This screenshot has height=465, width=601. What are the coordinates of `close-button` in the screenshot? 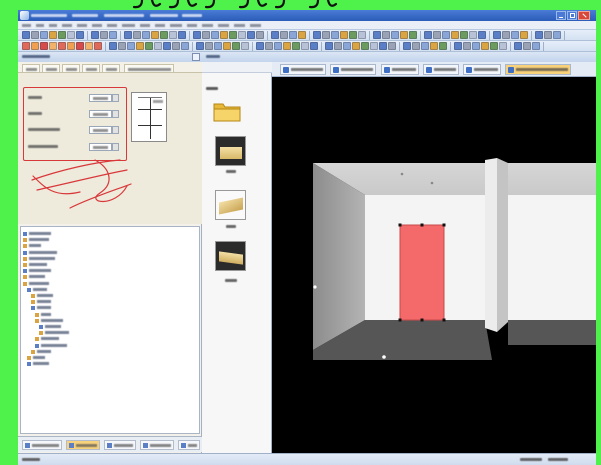 It's located at (584, 15).